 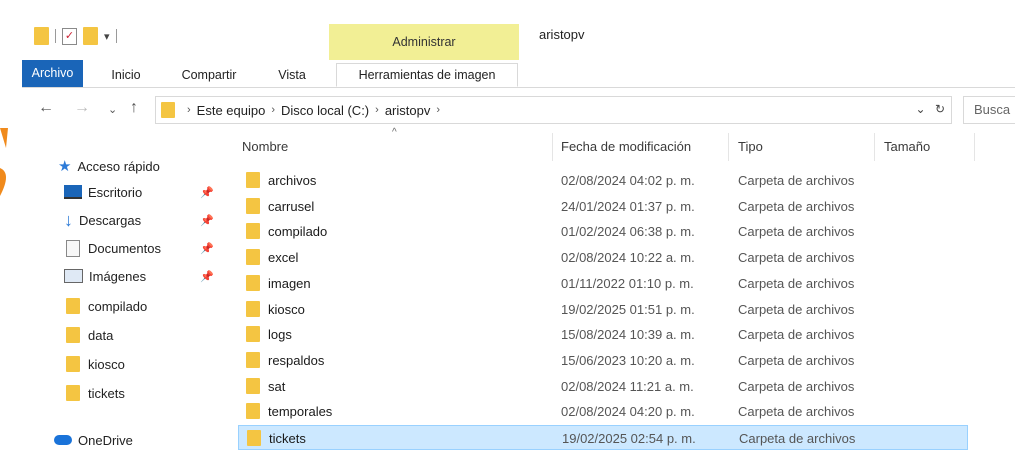 I want to click on file-date: 24/01/2024 01:37 p. m., so click(x=628, y=206).